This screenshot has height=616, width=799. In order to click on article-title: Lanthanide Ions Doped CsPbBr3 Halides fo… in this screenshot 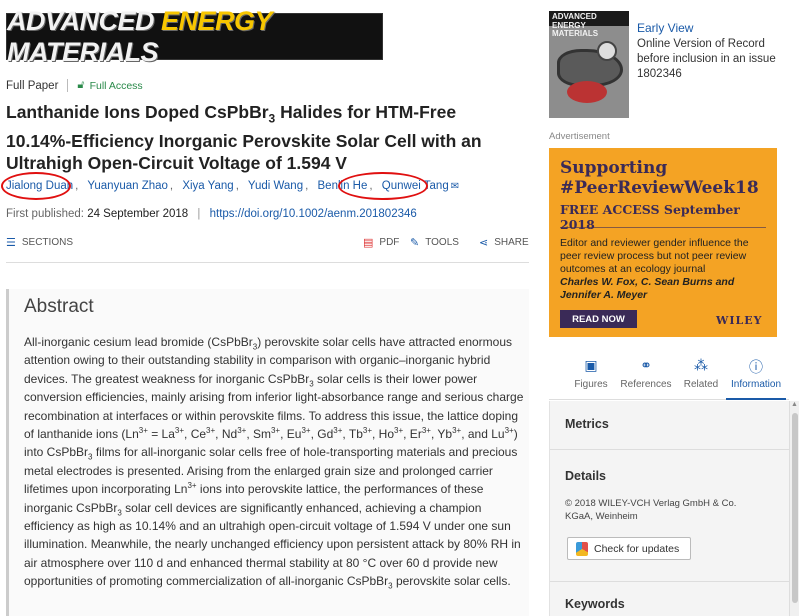, I will do `click(244, 137)`.